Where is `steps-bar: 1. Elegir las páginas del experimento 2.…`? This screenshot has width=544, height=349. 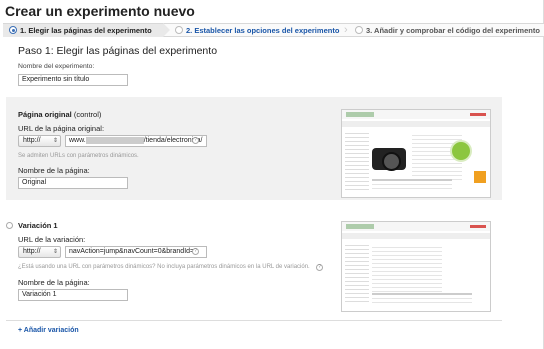 steps-bar: 1. Elegir las páginas del experimento 2.… is located at coordinates (273, 30).